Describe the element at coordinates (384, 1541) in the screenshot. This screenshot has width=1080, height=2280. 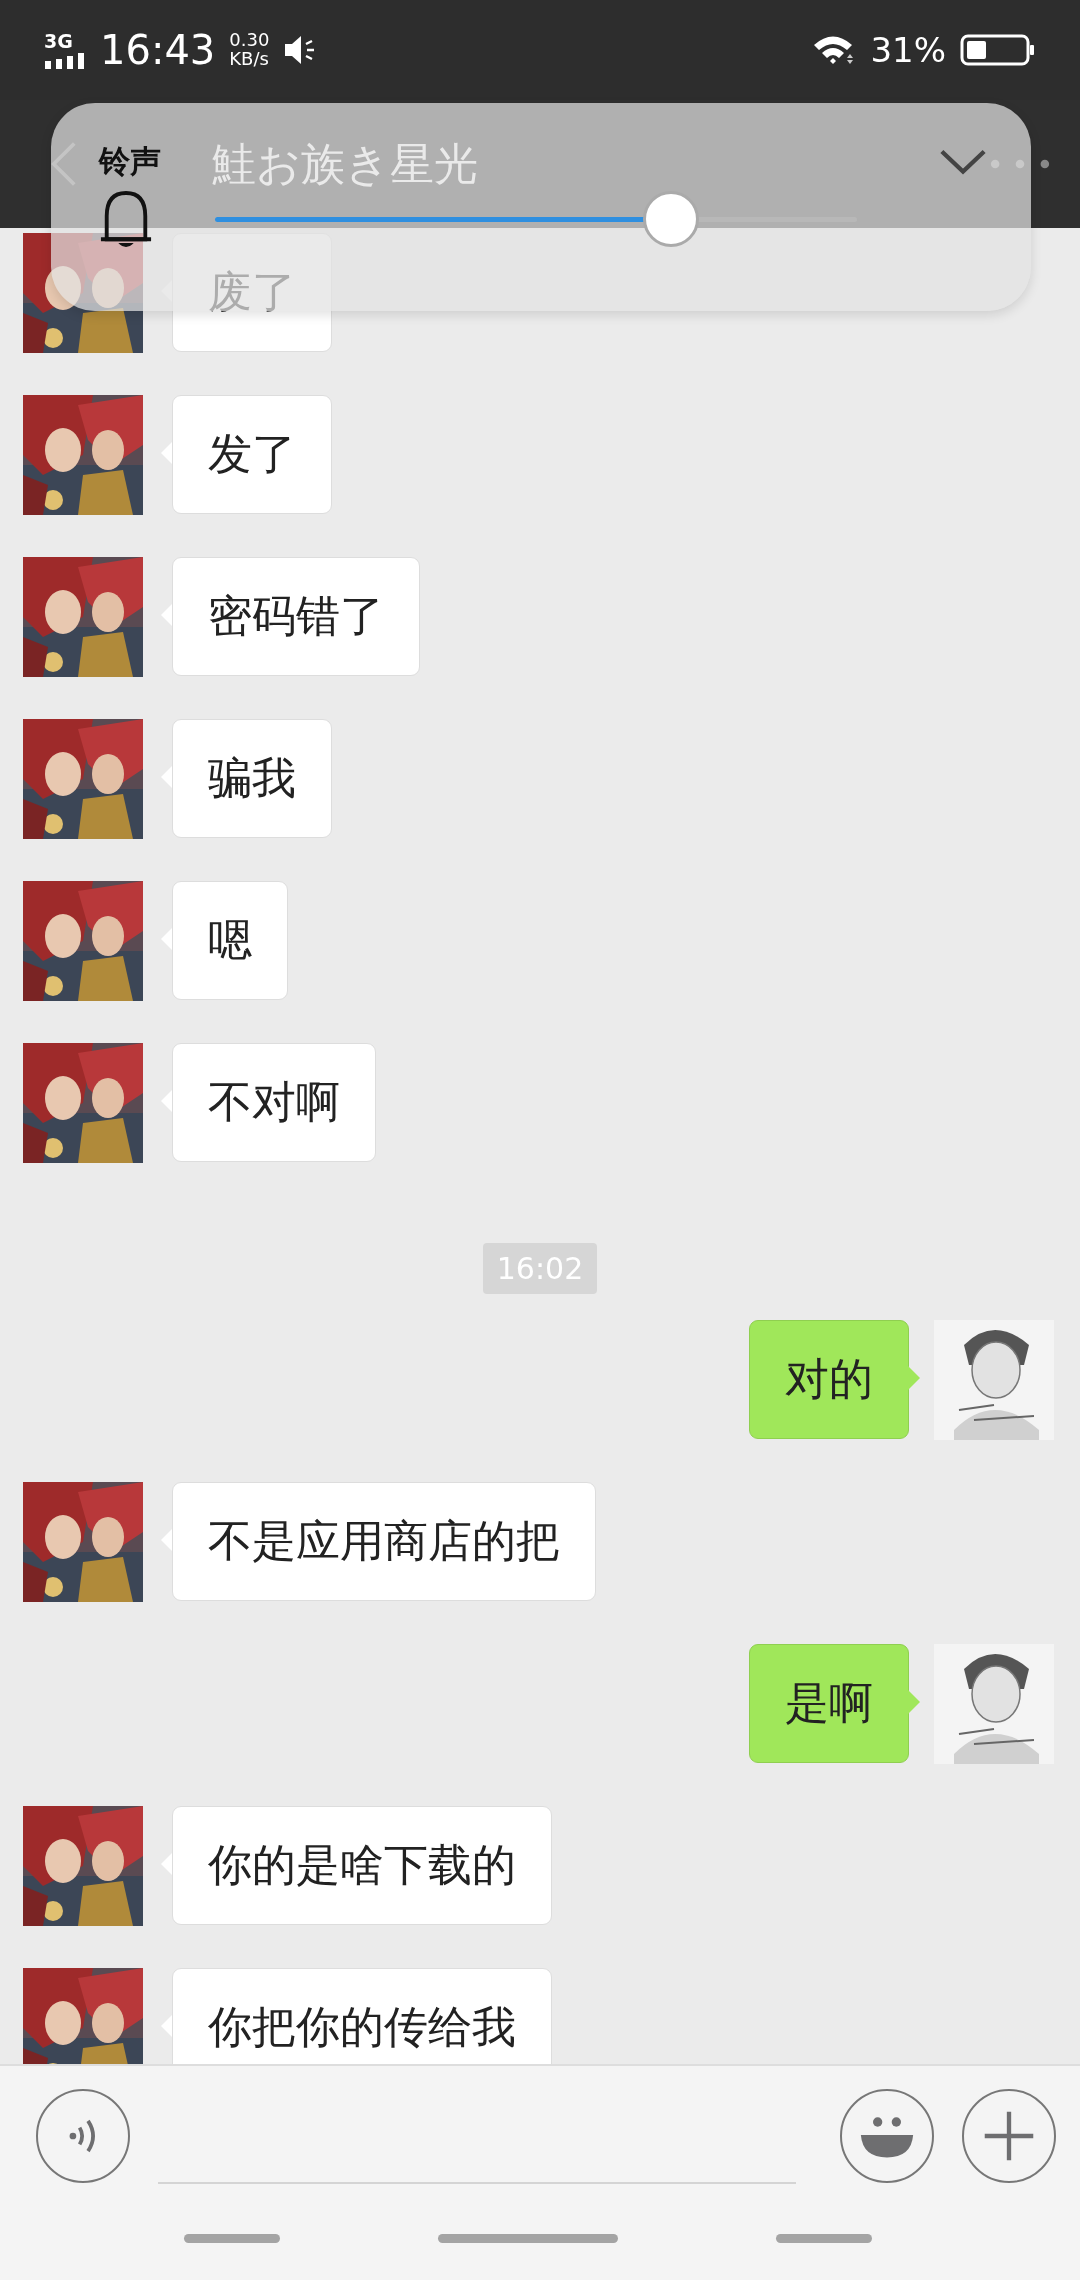
I see `message-bubble: 不是应用商店的把` at that location.